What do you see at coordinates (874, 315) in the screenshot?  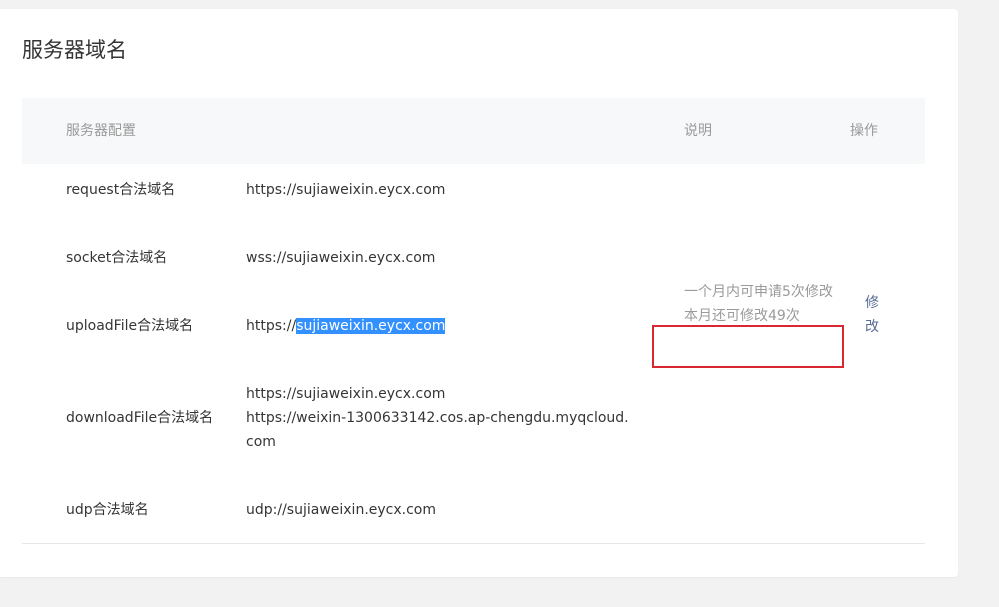 I see `modify-link: 修改` at bounding box center [874, 315].